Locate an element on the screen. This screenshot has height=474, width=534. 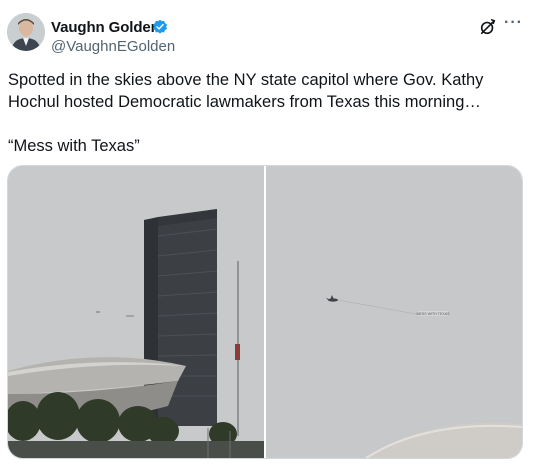
sky-banner-text: MESS WITH TEXAS is located at coordinates (433, 314).